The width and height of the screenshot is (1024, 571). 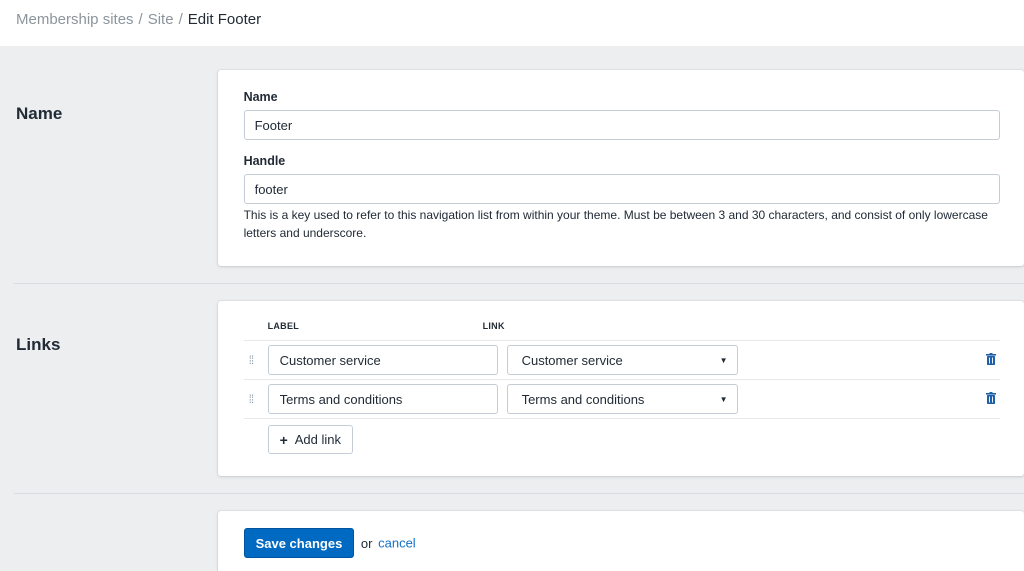 I want to click on name-input, so click(x=621, y=125).